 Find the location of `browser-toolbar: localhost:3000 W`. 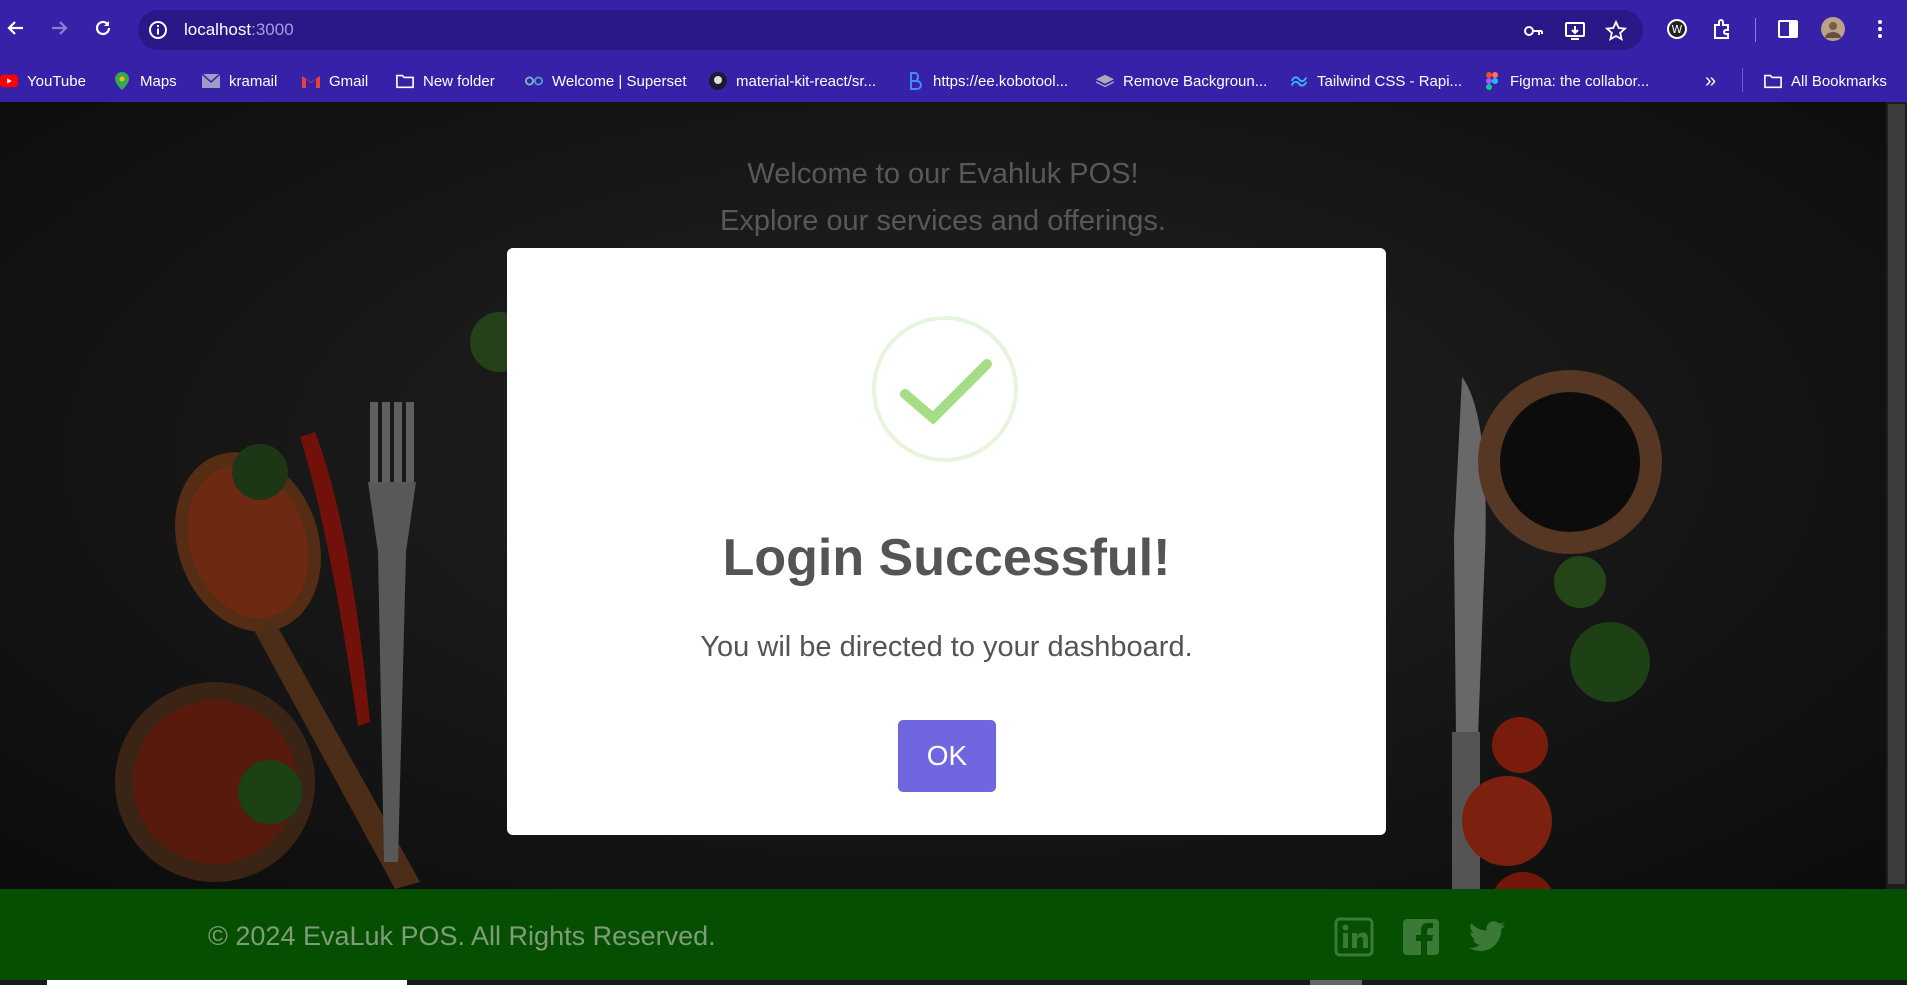

browser-toolbar: localhost:3000 W is located at coordinates (953, 30).